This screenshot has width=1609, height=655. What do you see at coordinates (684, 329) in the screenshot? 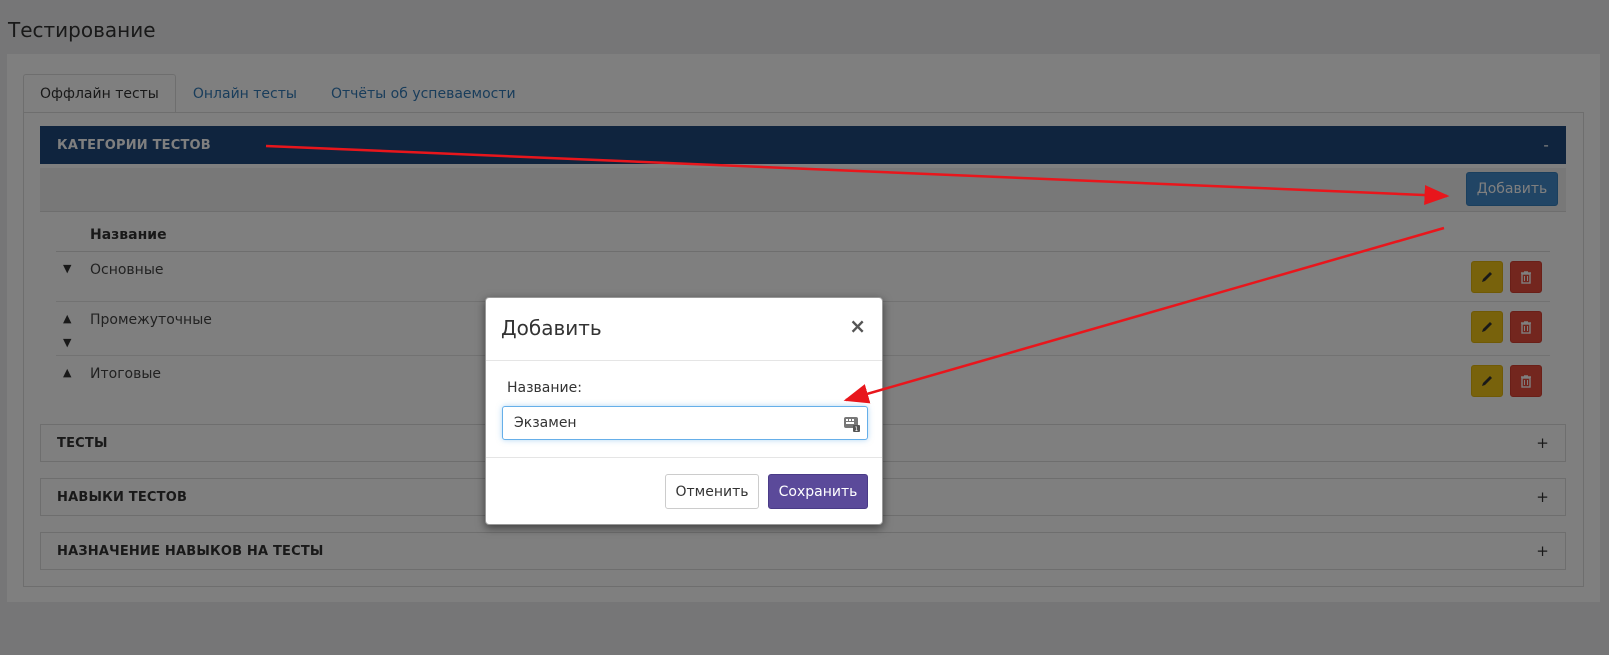
I see `modal-header: Добавить ×` at bounding box center [684, 329].